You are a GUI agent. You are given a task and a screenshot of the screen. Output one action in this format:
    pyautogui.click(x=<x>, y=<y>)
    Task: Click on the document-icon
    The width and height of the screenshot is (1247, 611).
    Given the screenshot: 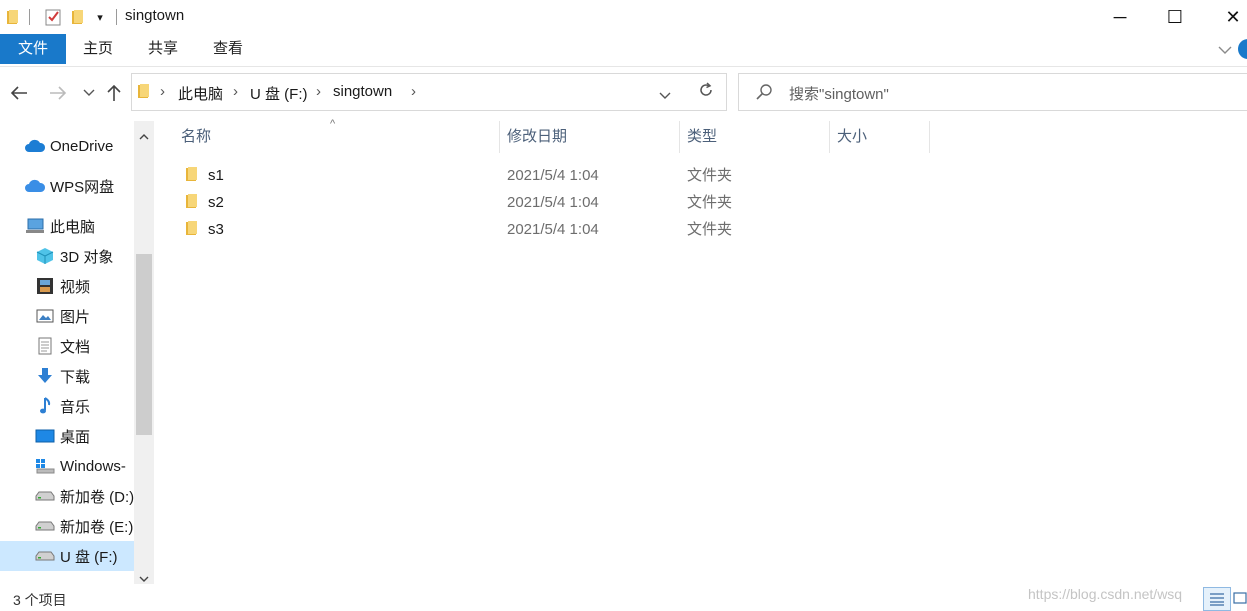 What is the action you would take?
    pyautogui.click(x=45, y=346)
    